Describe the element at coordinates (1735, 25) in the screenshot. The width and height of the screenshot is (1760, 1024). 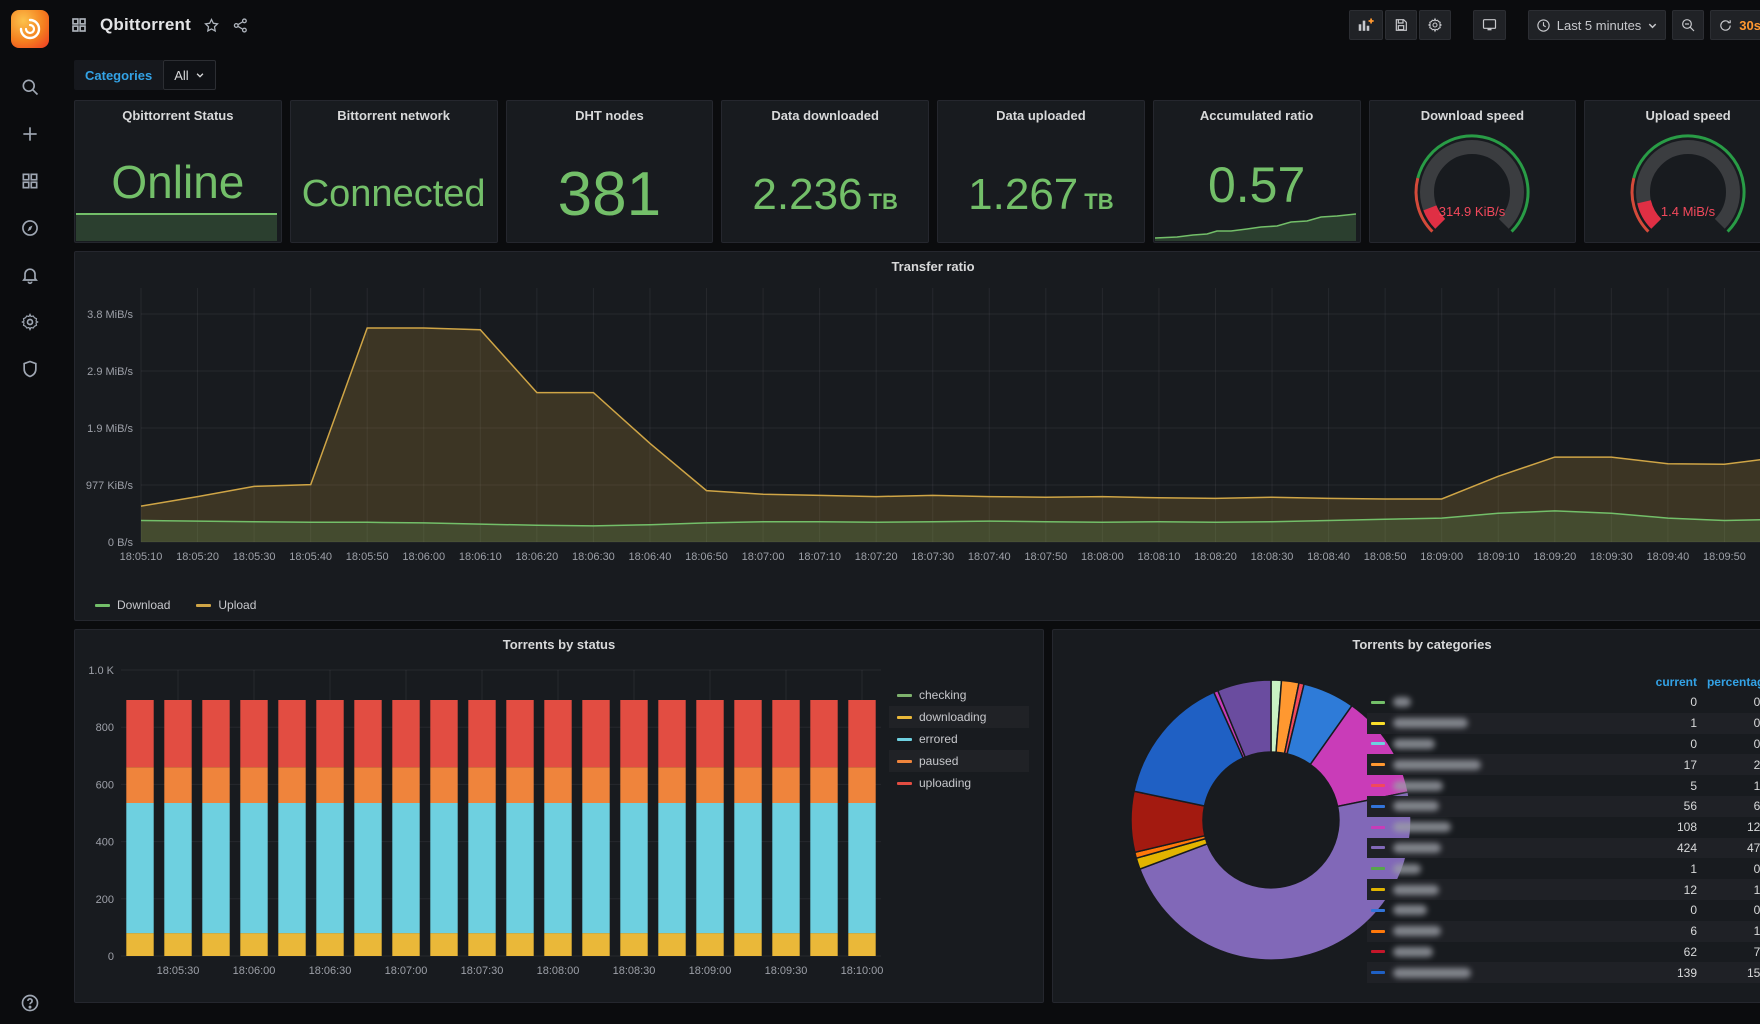
I see `refresh-button: 30s` at that location.